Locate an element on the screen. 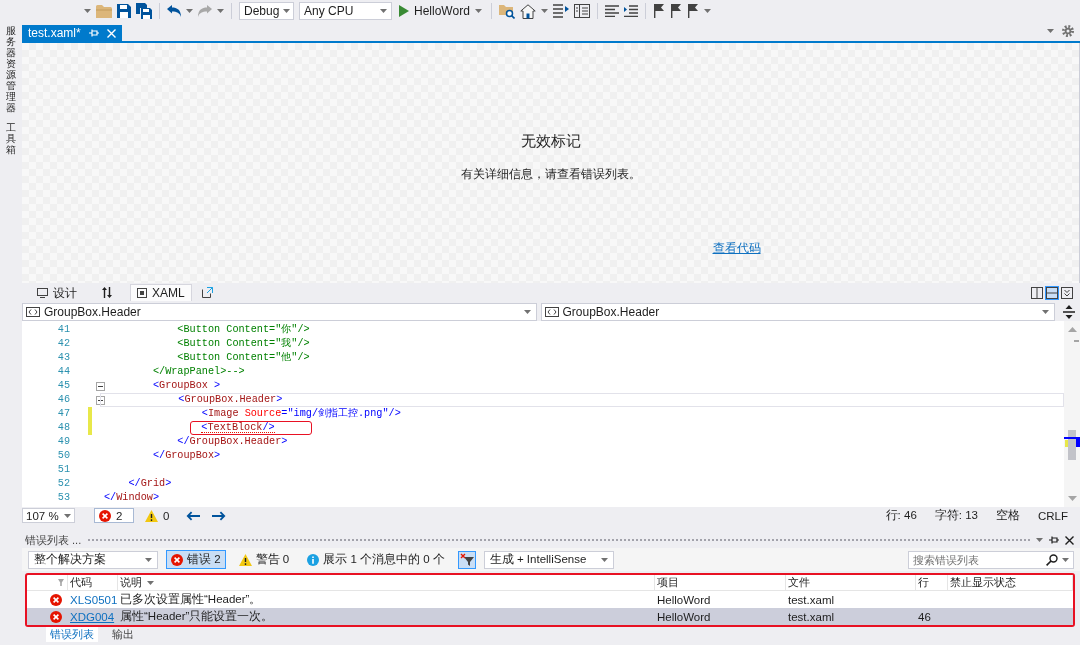  filter-icon is located at coordinates (466, 559).